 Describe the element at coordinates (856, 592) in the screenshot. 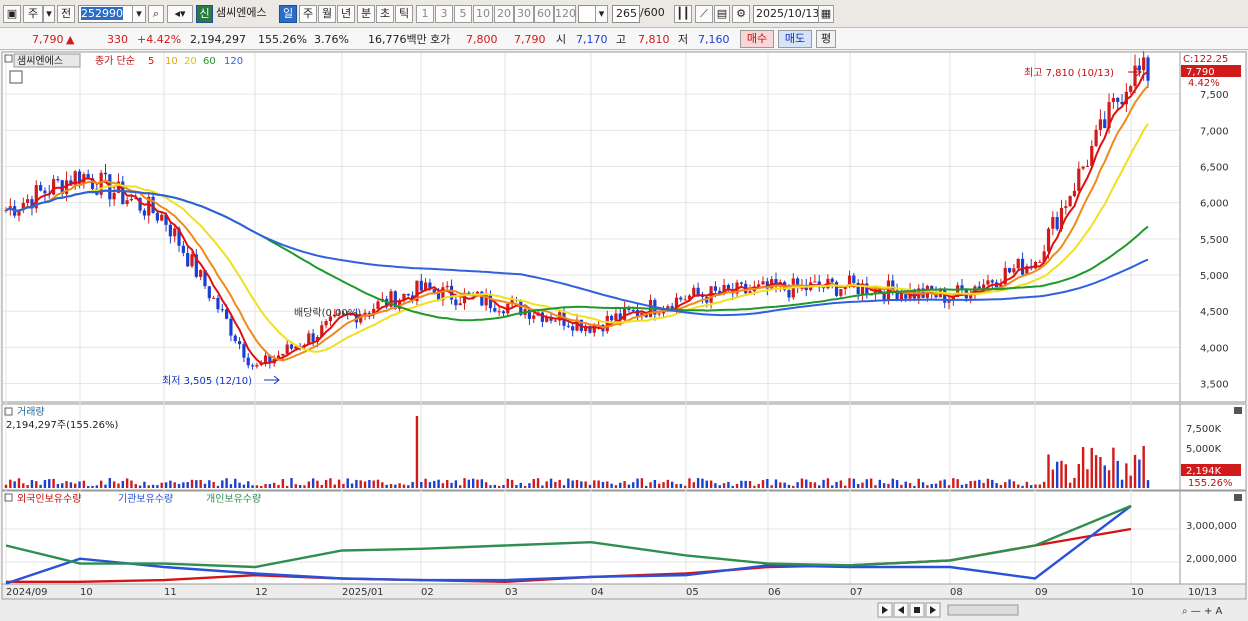

I see `x-label: 07` at that location.